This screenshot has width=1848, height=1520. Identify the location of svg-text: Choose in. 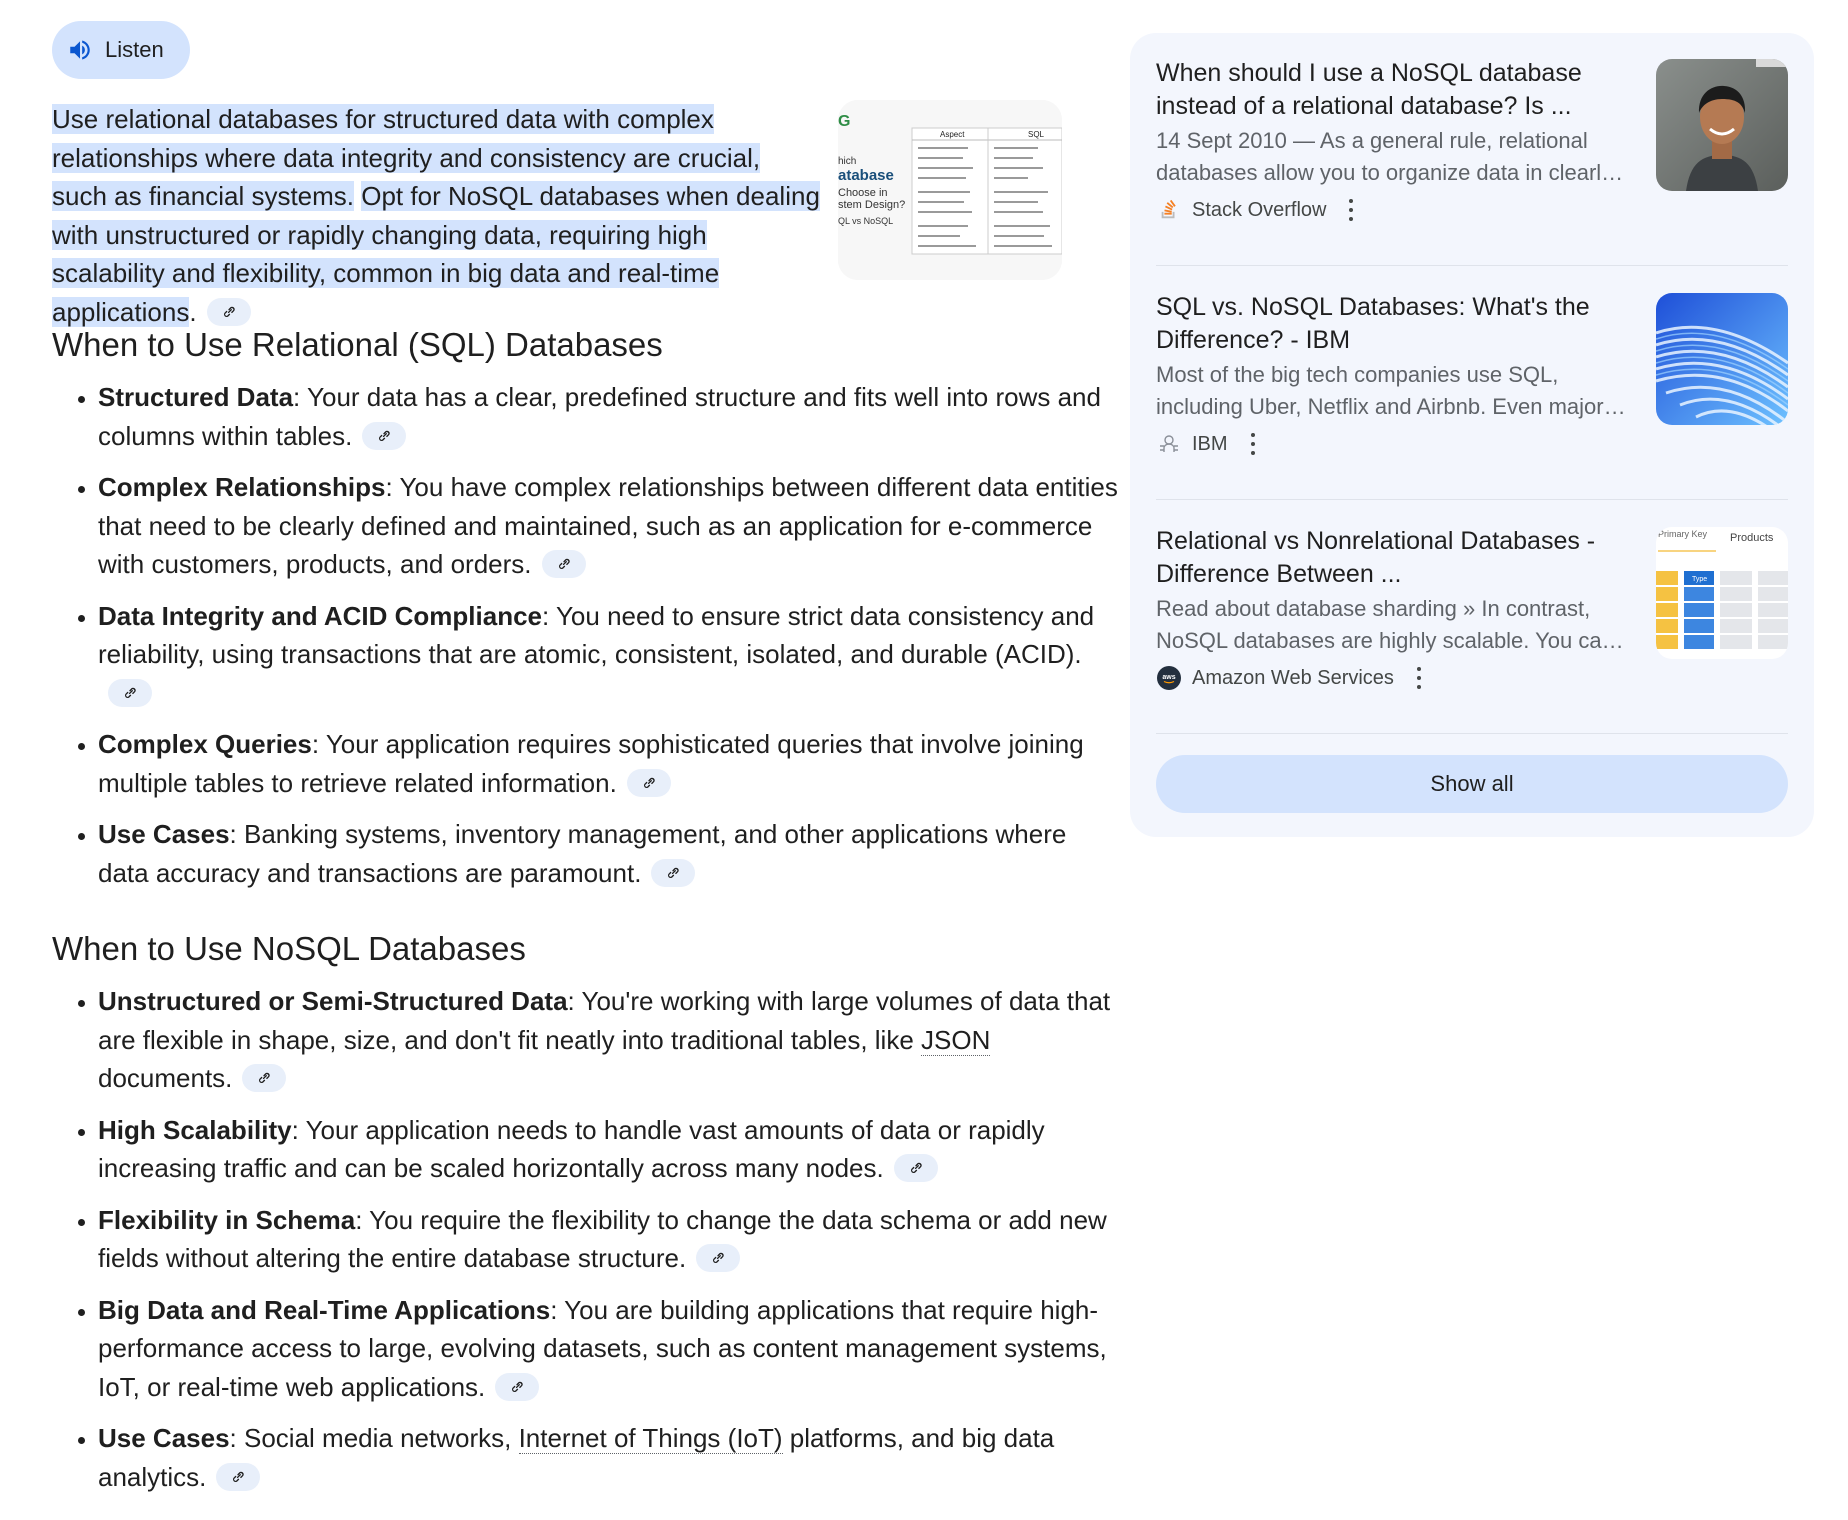
(863, 193).